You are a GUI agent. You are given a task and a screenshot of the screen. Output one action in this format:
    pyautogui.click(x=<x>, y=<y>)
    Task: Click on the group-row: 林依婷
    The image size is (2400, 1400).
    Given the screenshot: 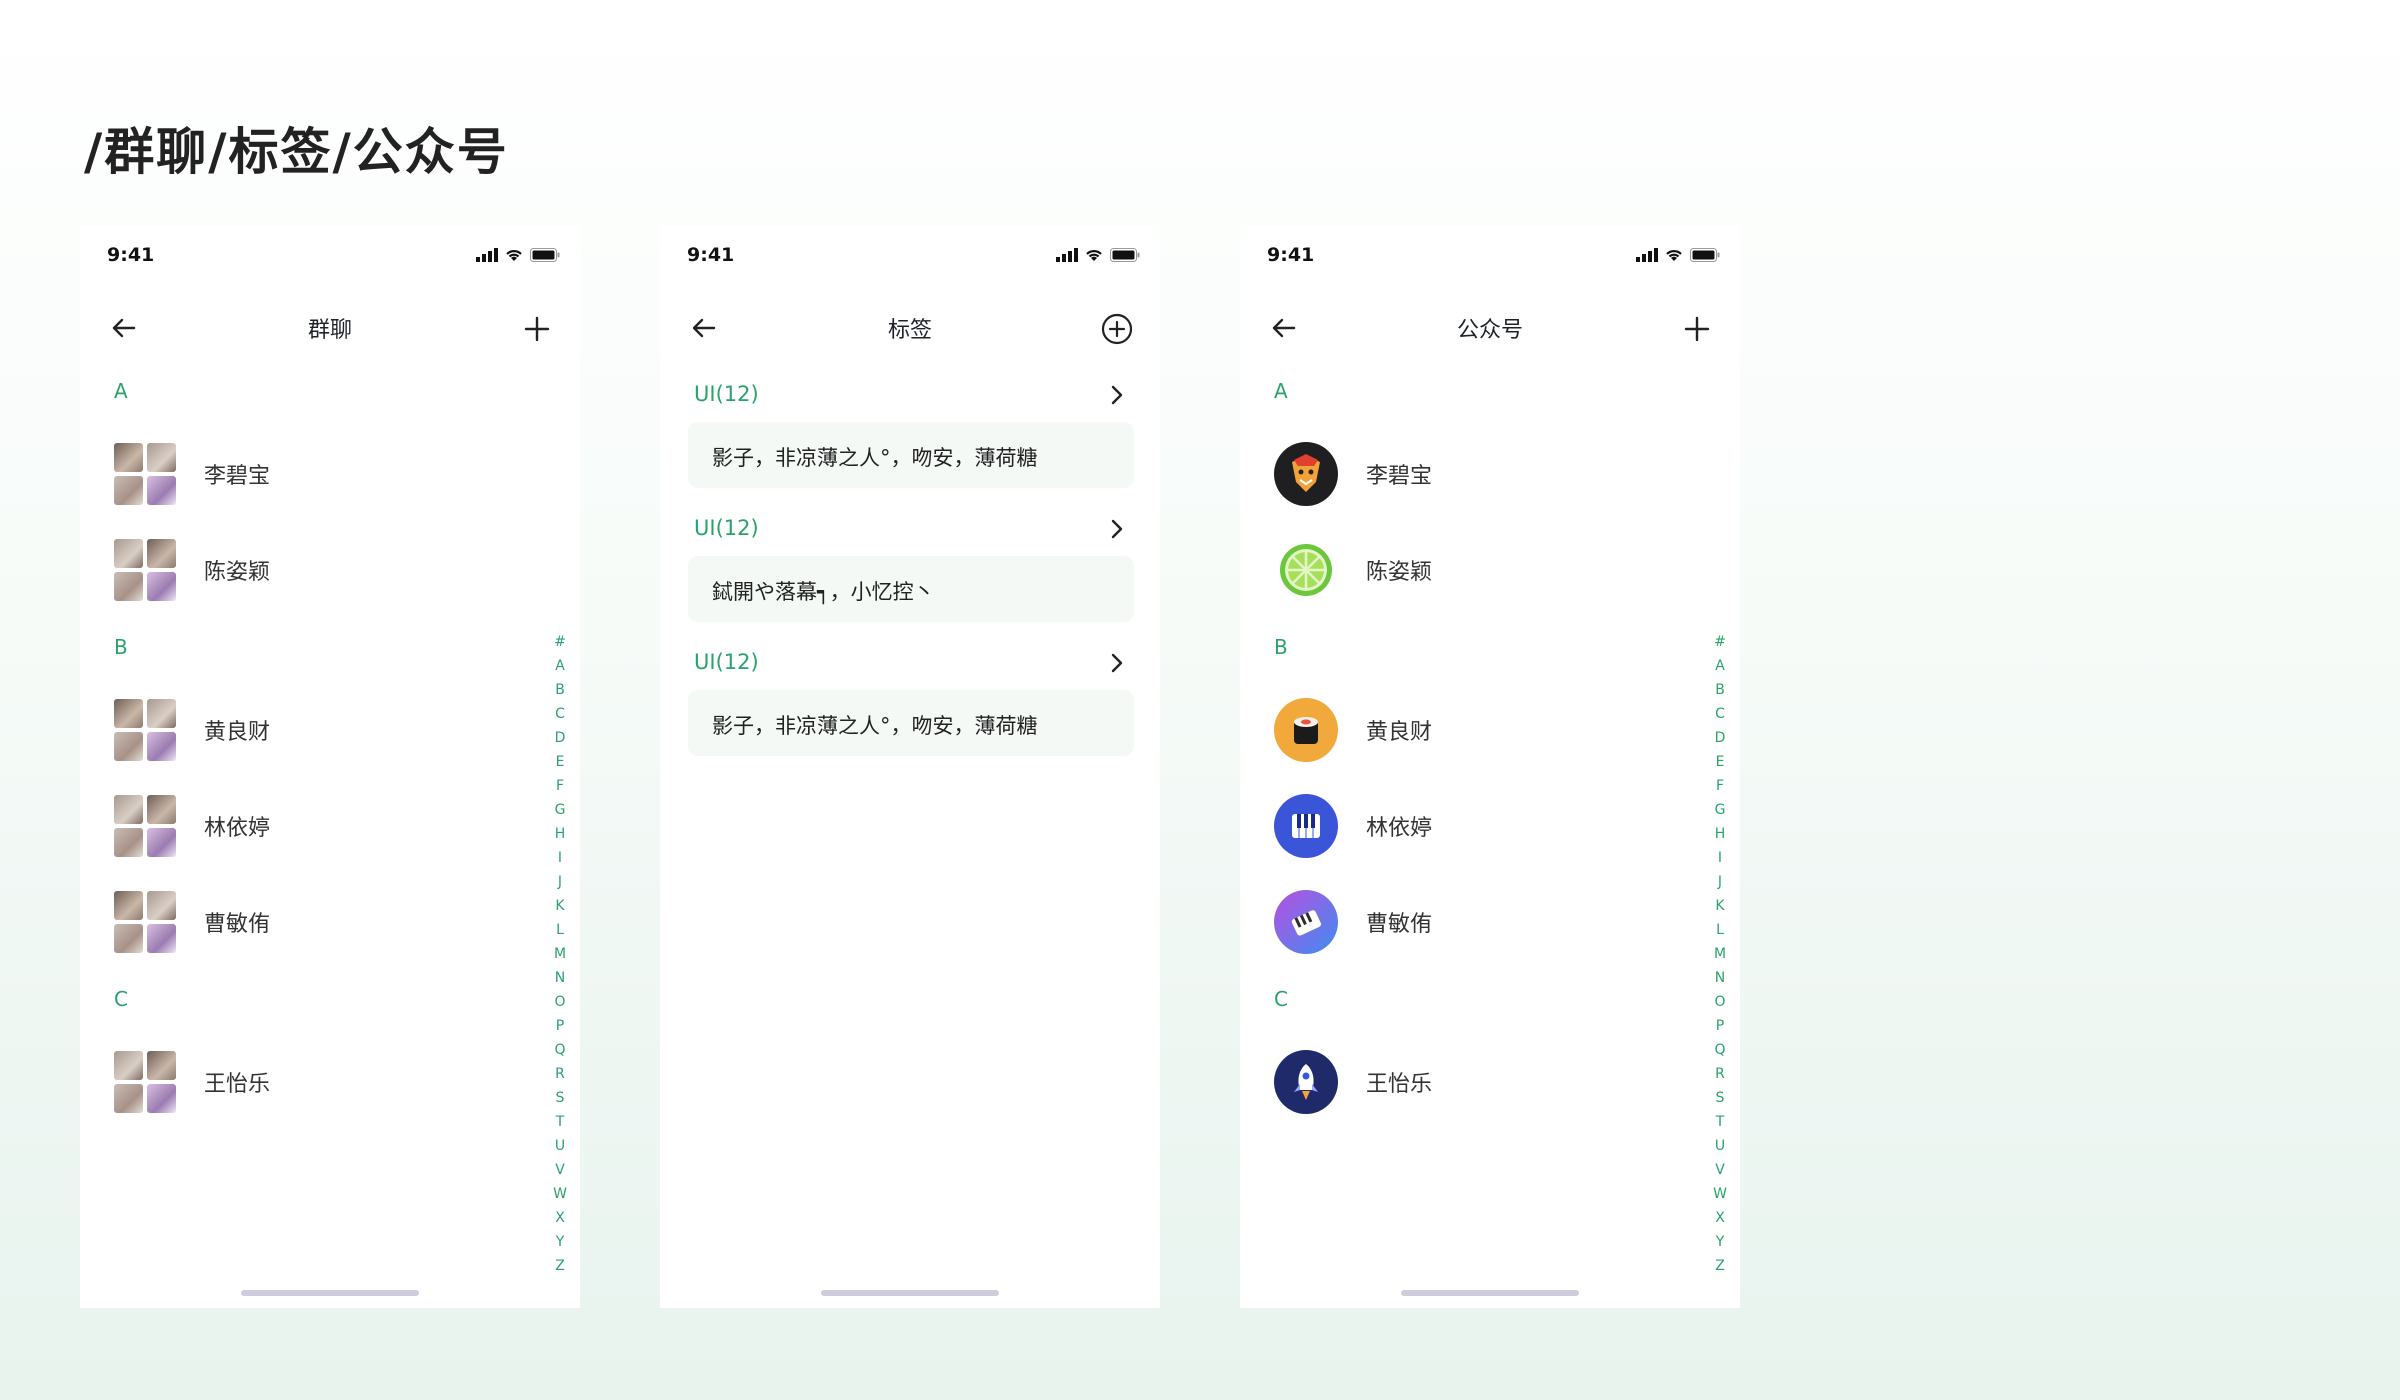 What is the action you would take?
    pyautogui.click(x=304, y=826)
    